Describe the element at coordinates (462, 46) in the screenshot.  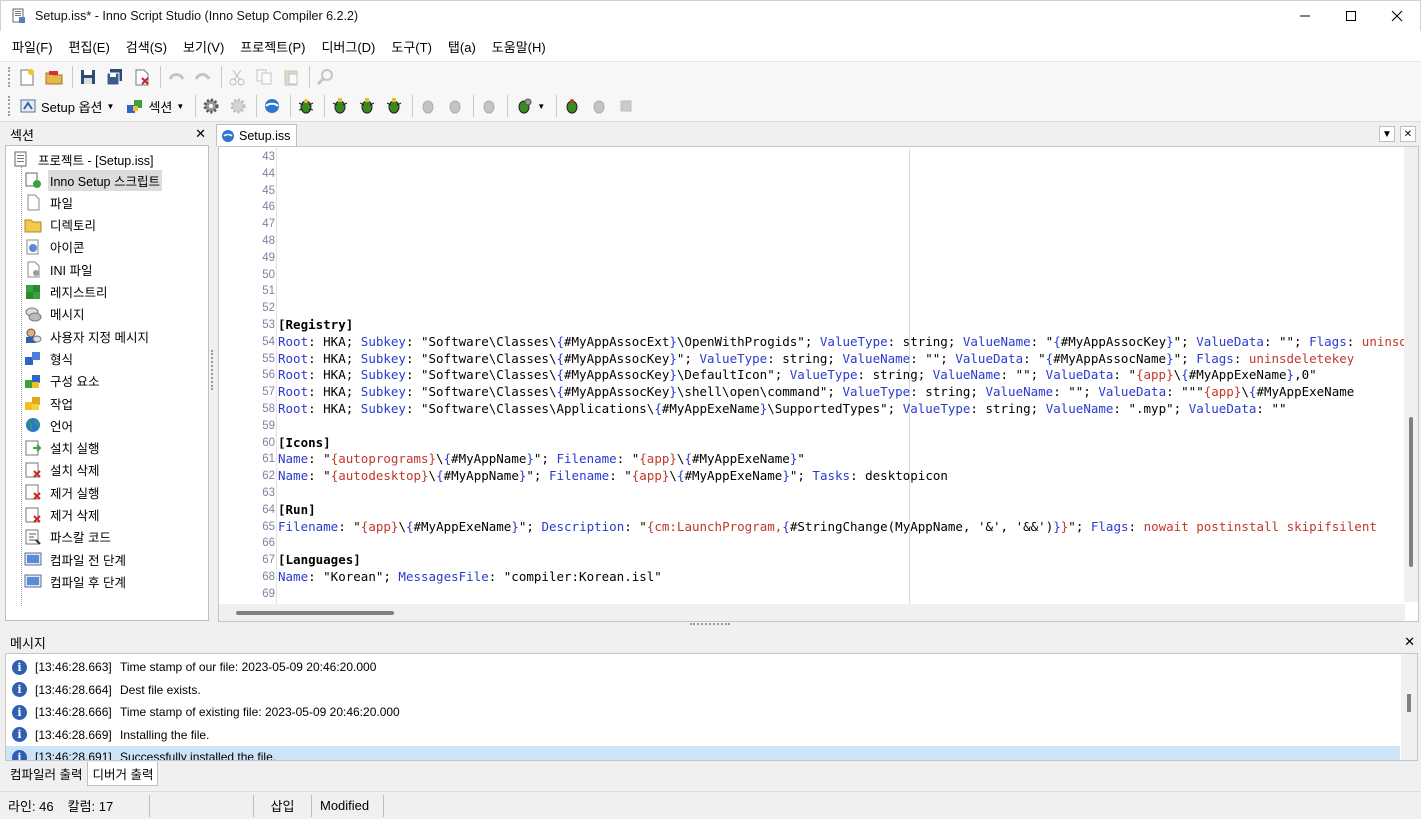
I see `menu-tab: 탭(a)` at that location.